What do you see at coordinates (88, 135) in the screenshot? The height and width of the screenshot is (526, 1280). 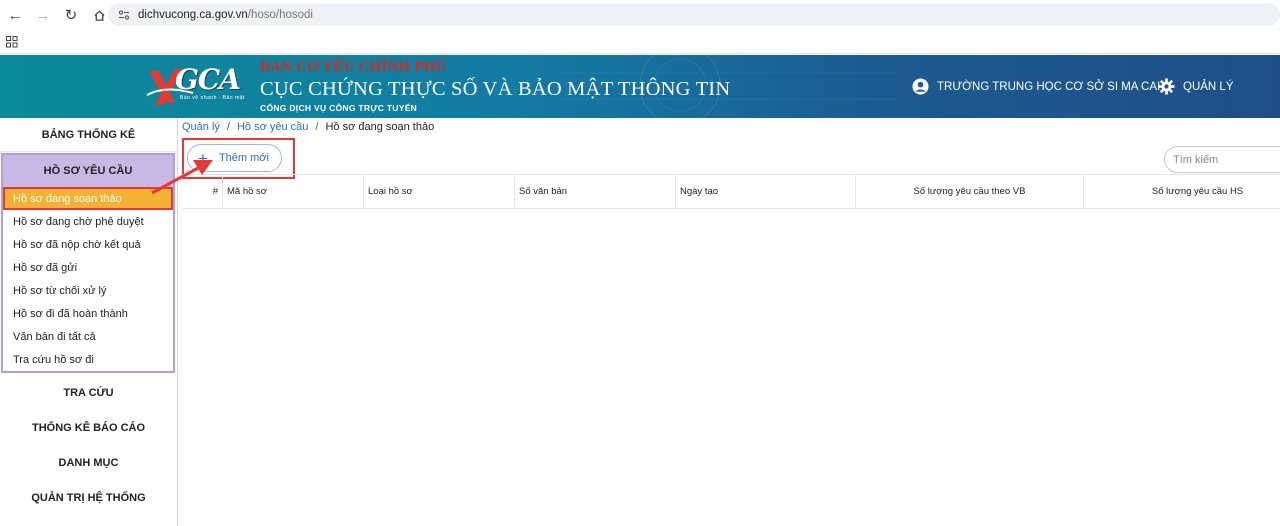 I see `sidebar-item-dashboard: BẢNG THỐNG KÊ` at bounding box center [88, 135].